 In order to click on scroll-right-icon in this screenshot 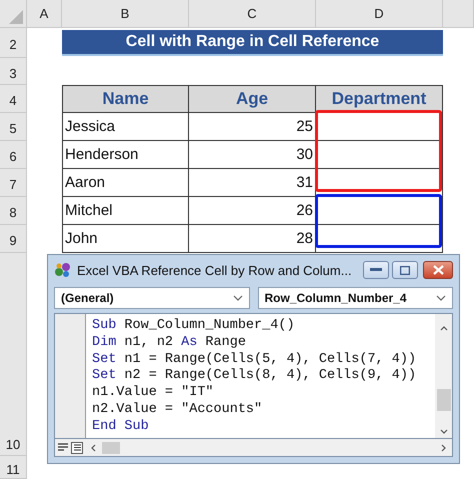, I will do `click(443, 448)`.